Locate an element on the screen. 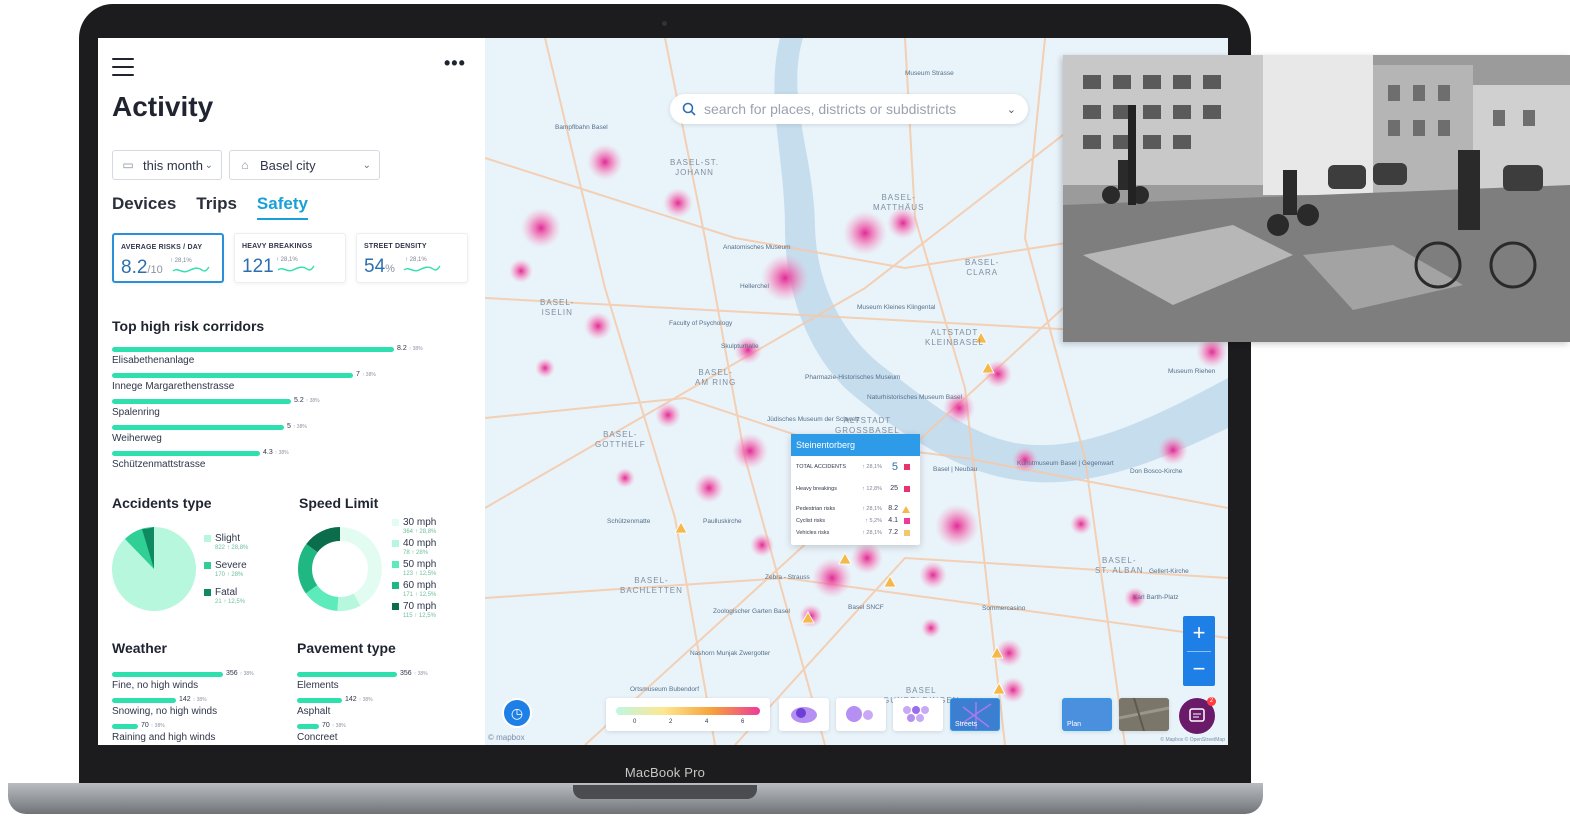 Image resolution: width=1570 pixels, height=828 pixels. map-poi: Museum Strasse is located at coordinates (929, 73).